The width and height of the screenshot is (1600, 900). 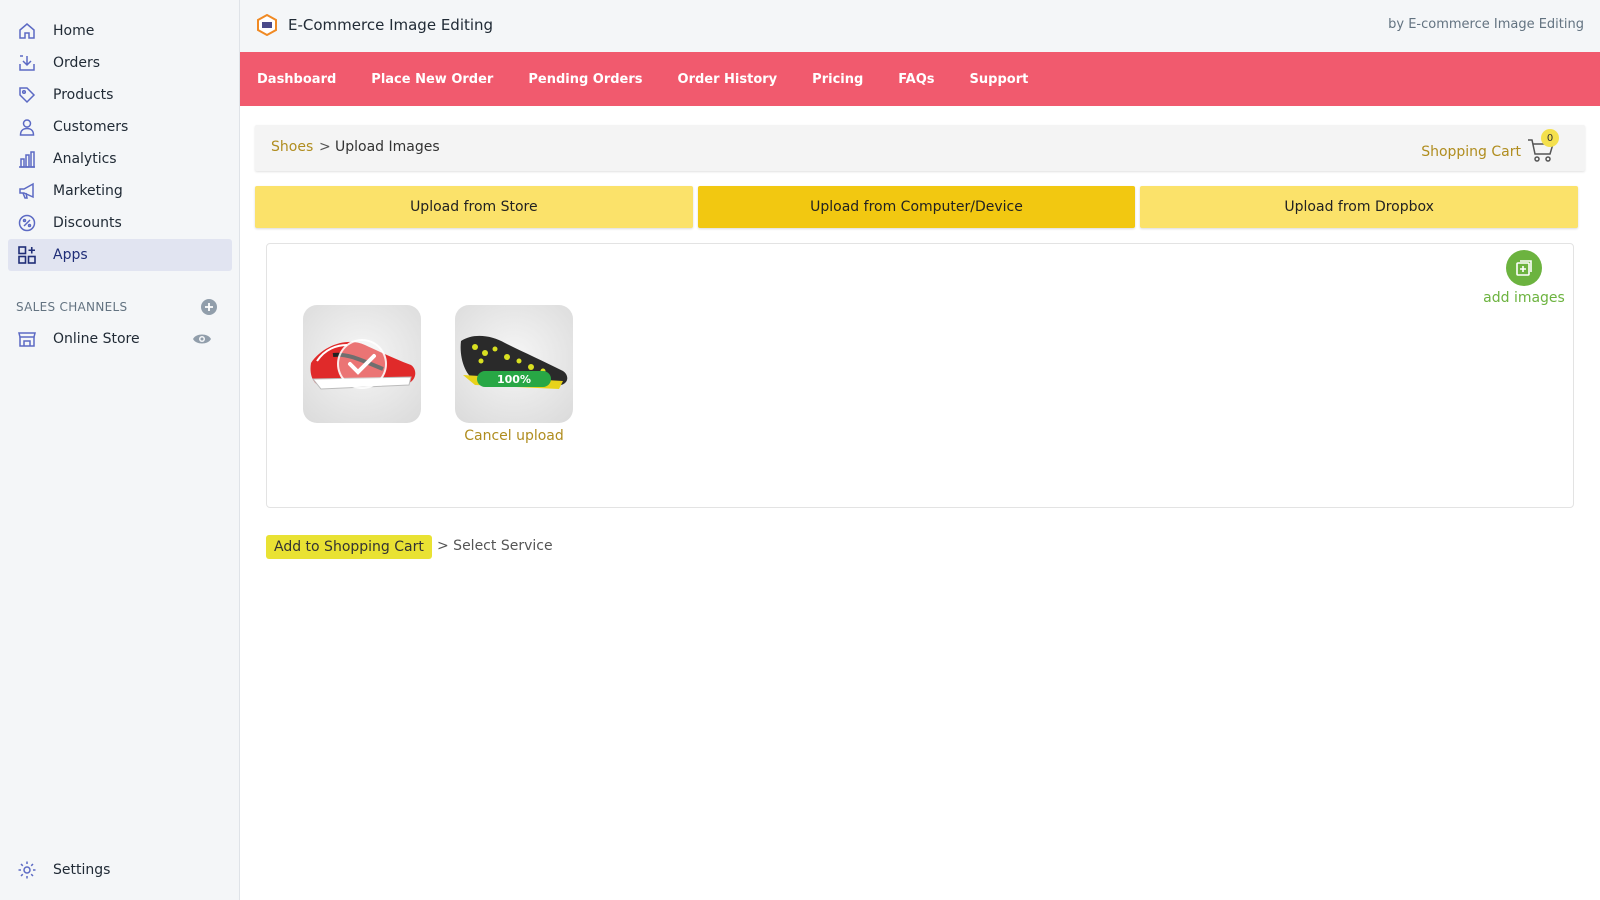 What do you see at coordinates (387, 147) in the screenshot?
I see `breadcrumb-current: Upload Images` at bounding box center [387, 147].